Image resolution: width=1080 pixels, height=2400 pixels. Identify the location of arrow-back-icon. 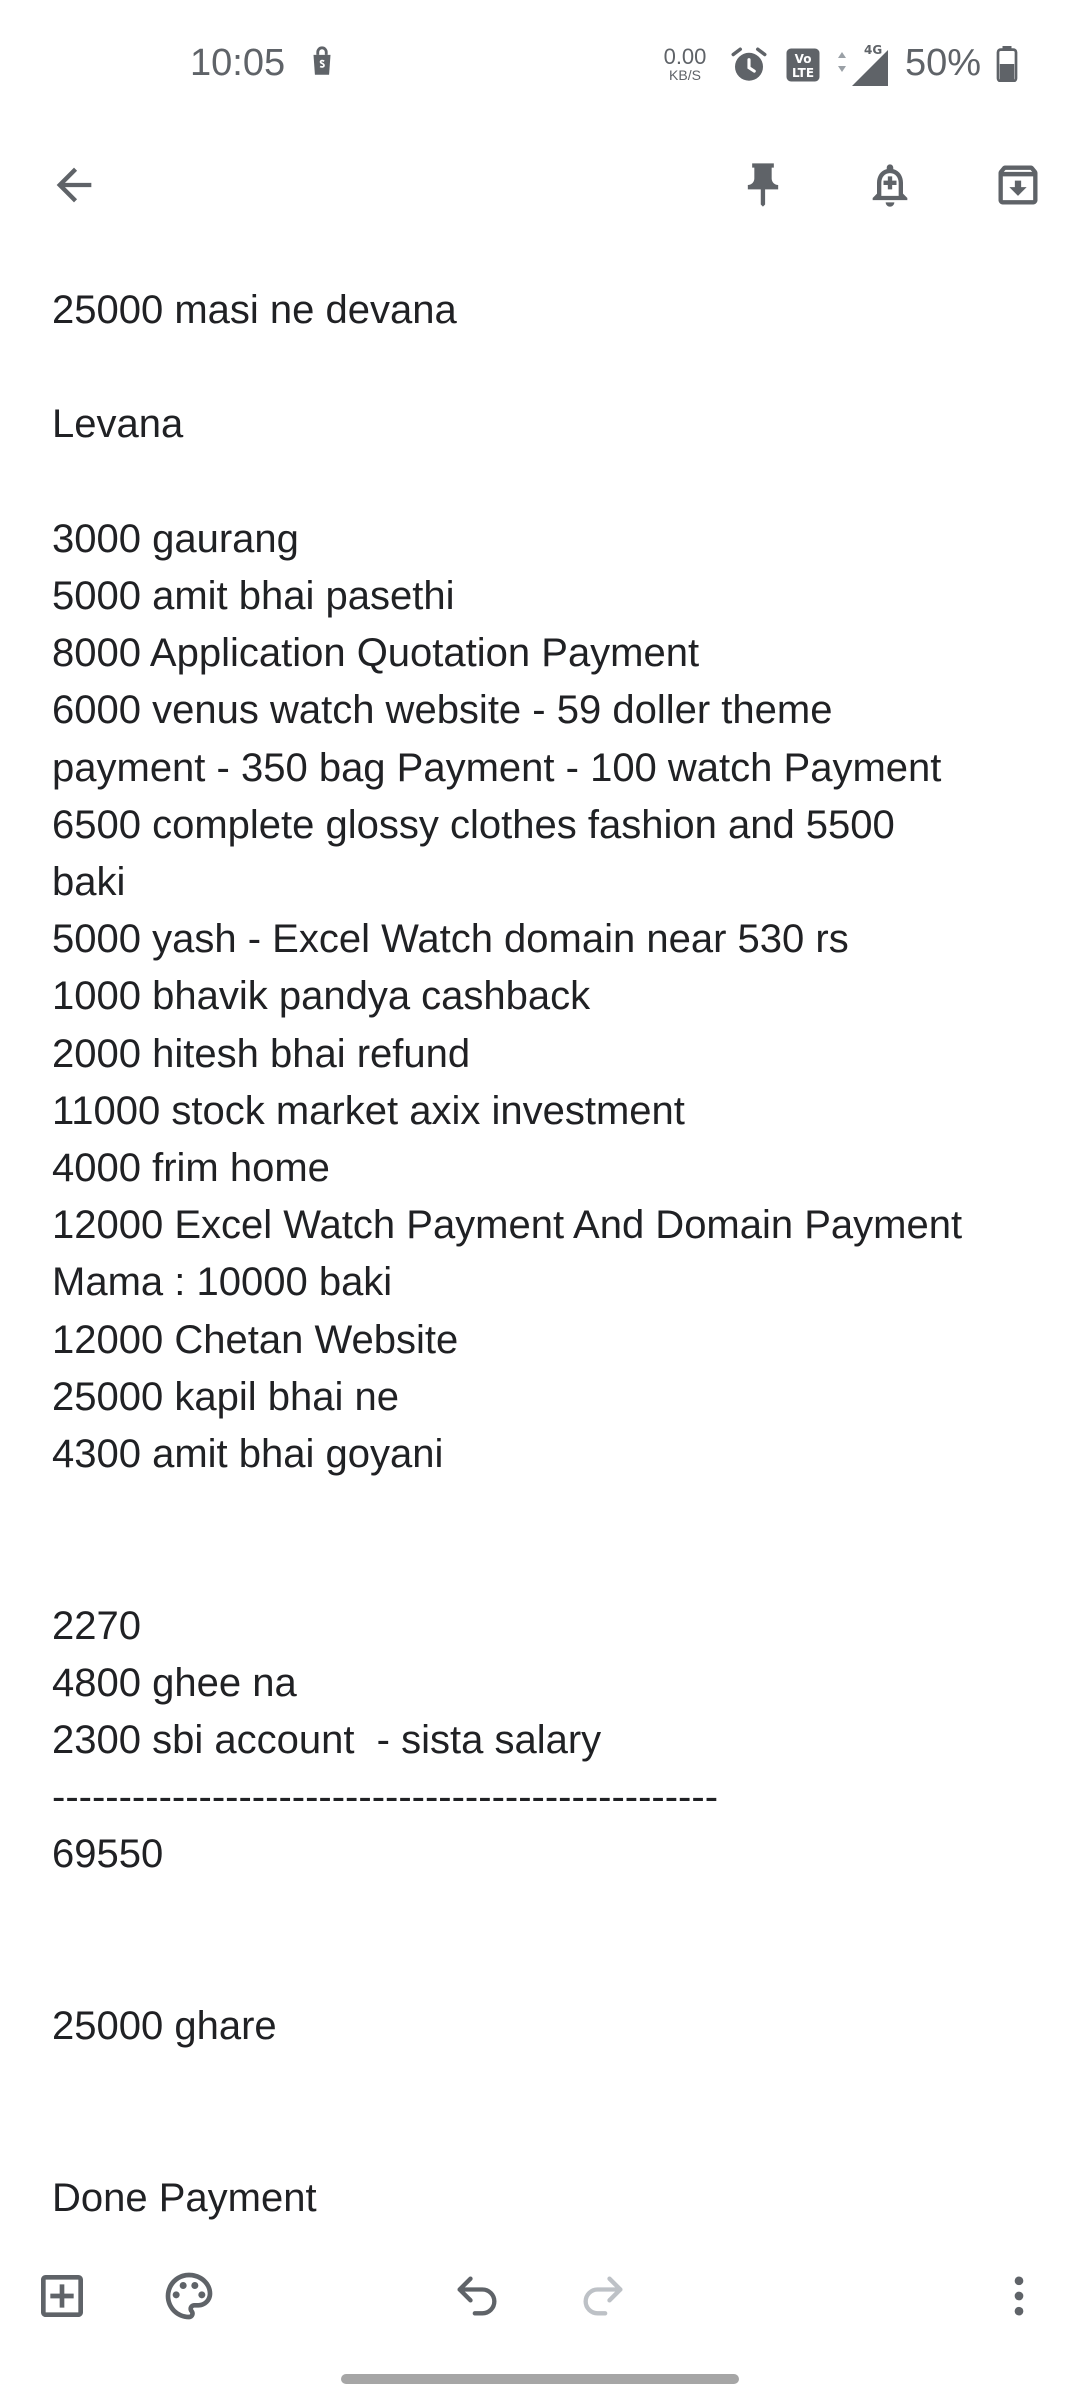
(74, 185).